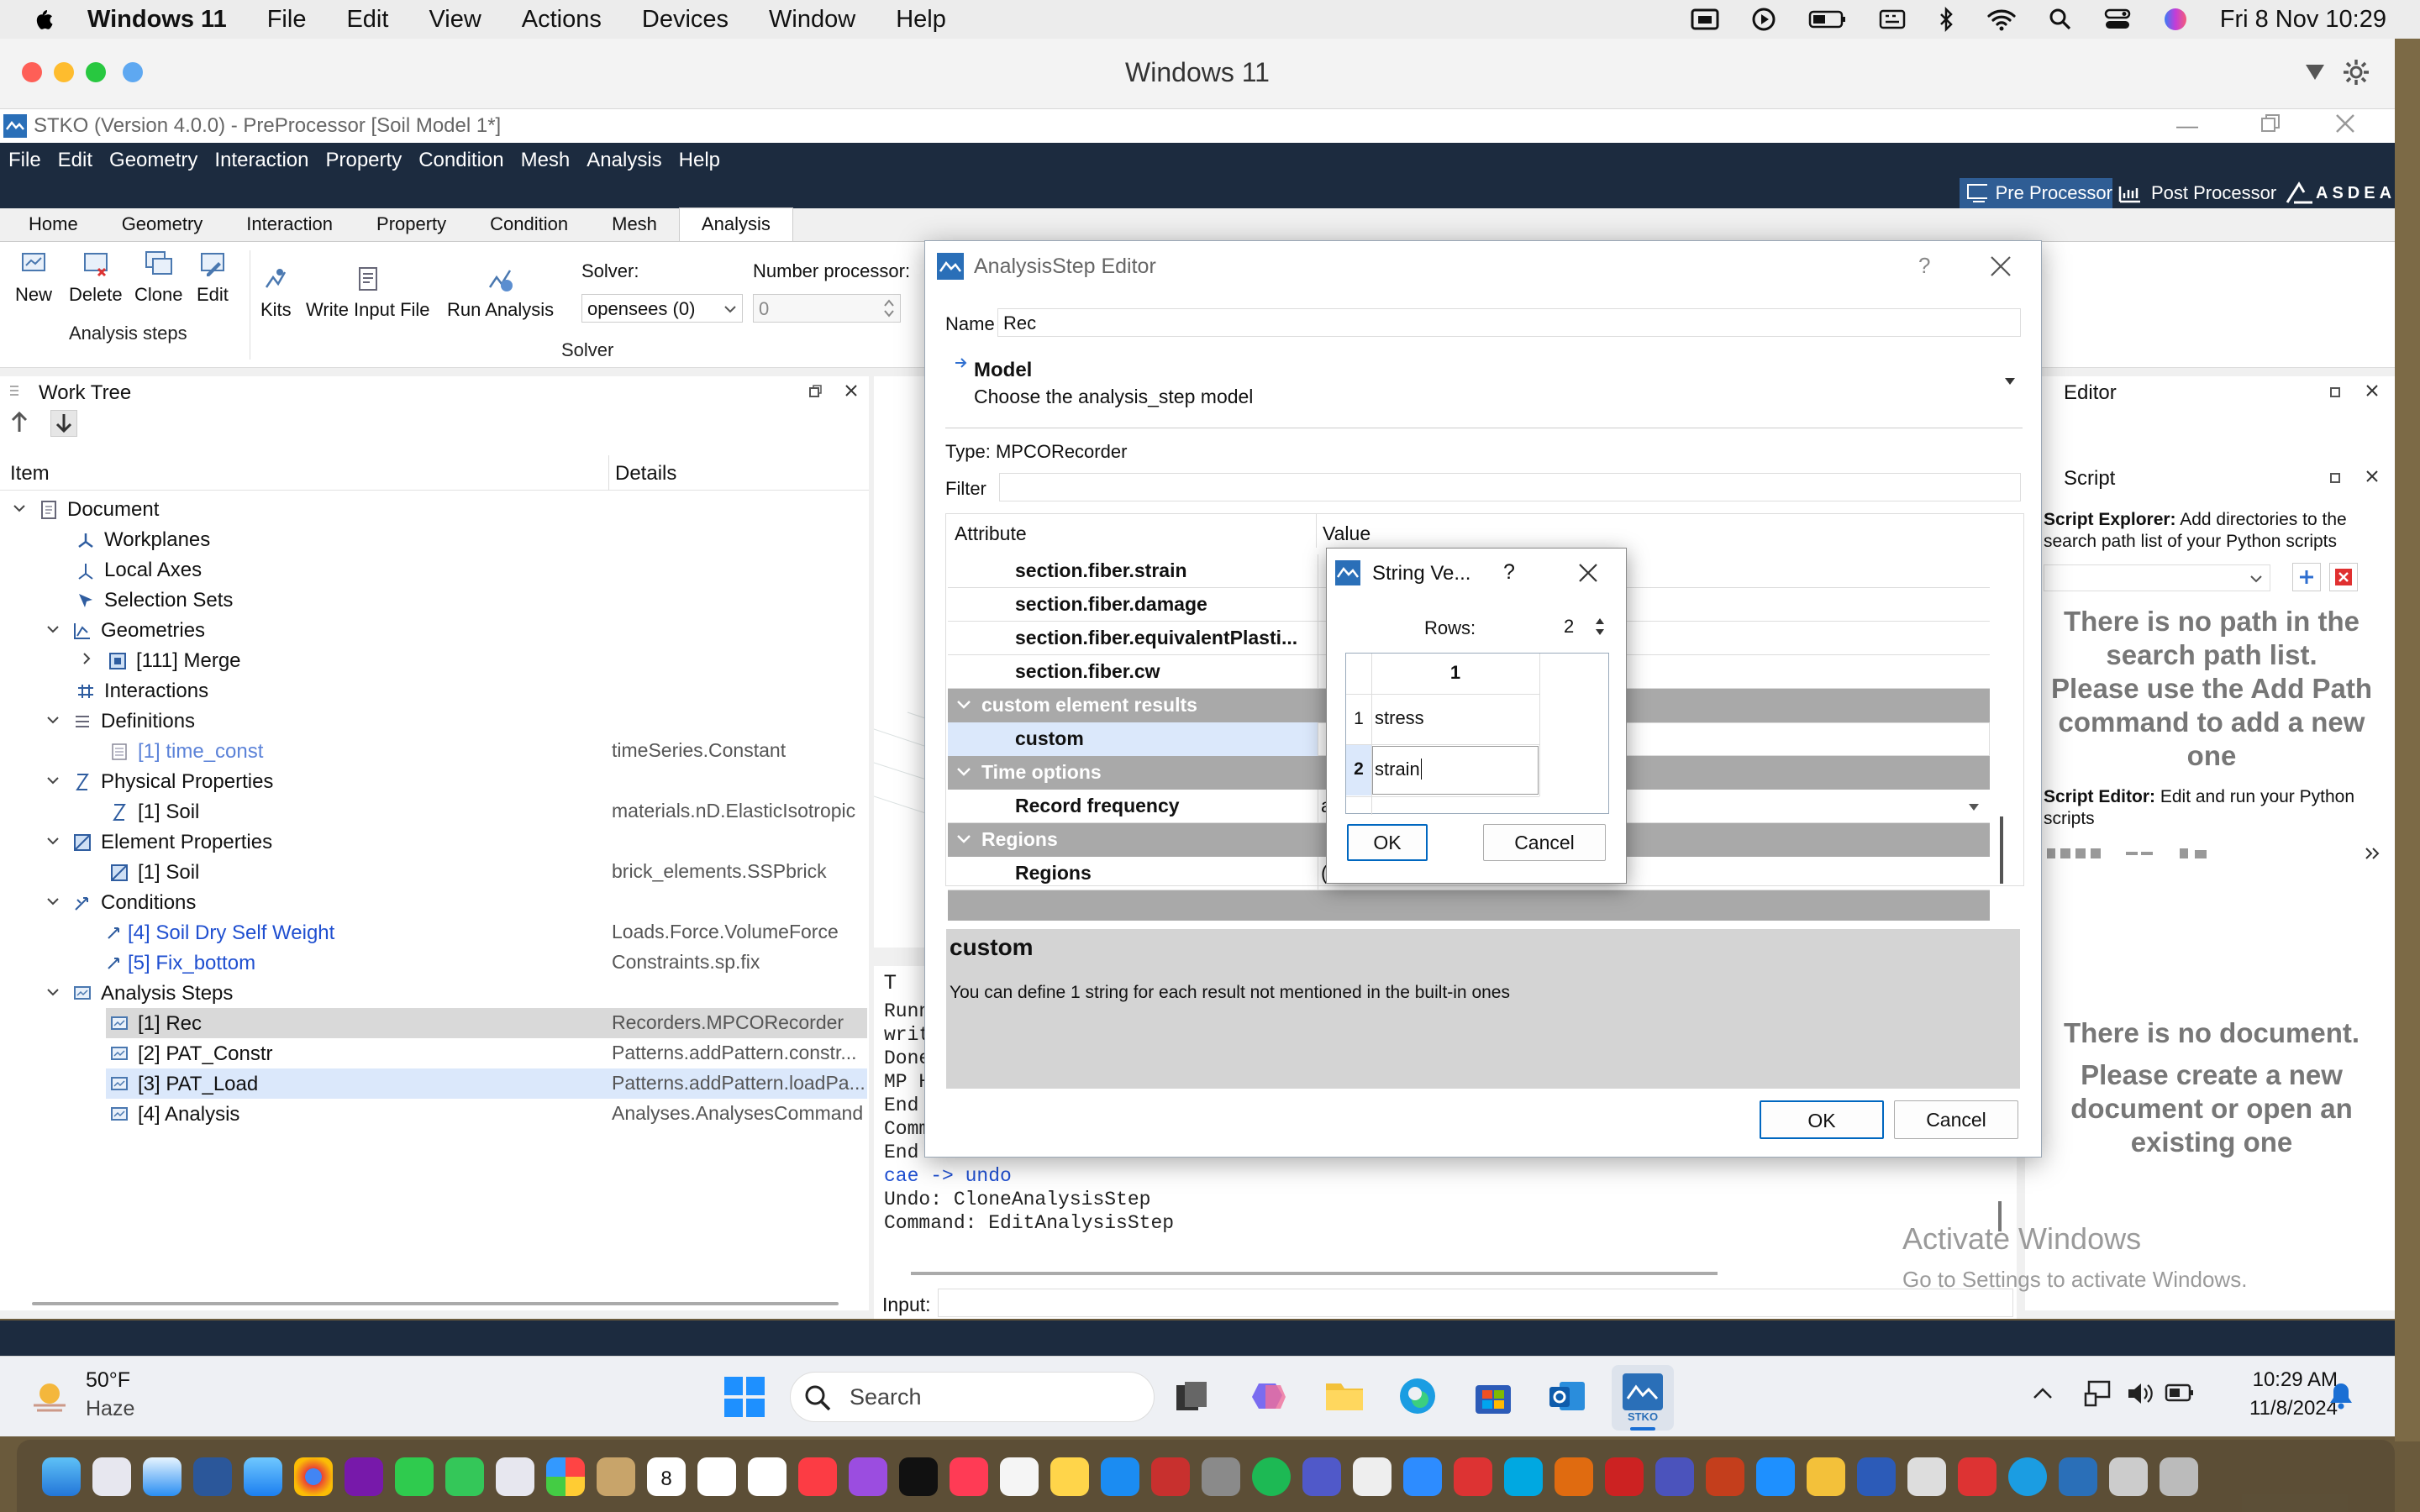 The width and height of the screenshot is (2420, 1512). What do you see at coordinates (1399, 718) in the screenshot?
I see `string-cell: stress` at bounding box center [1399, 718].